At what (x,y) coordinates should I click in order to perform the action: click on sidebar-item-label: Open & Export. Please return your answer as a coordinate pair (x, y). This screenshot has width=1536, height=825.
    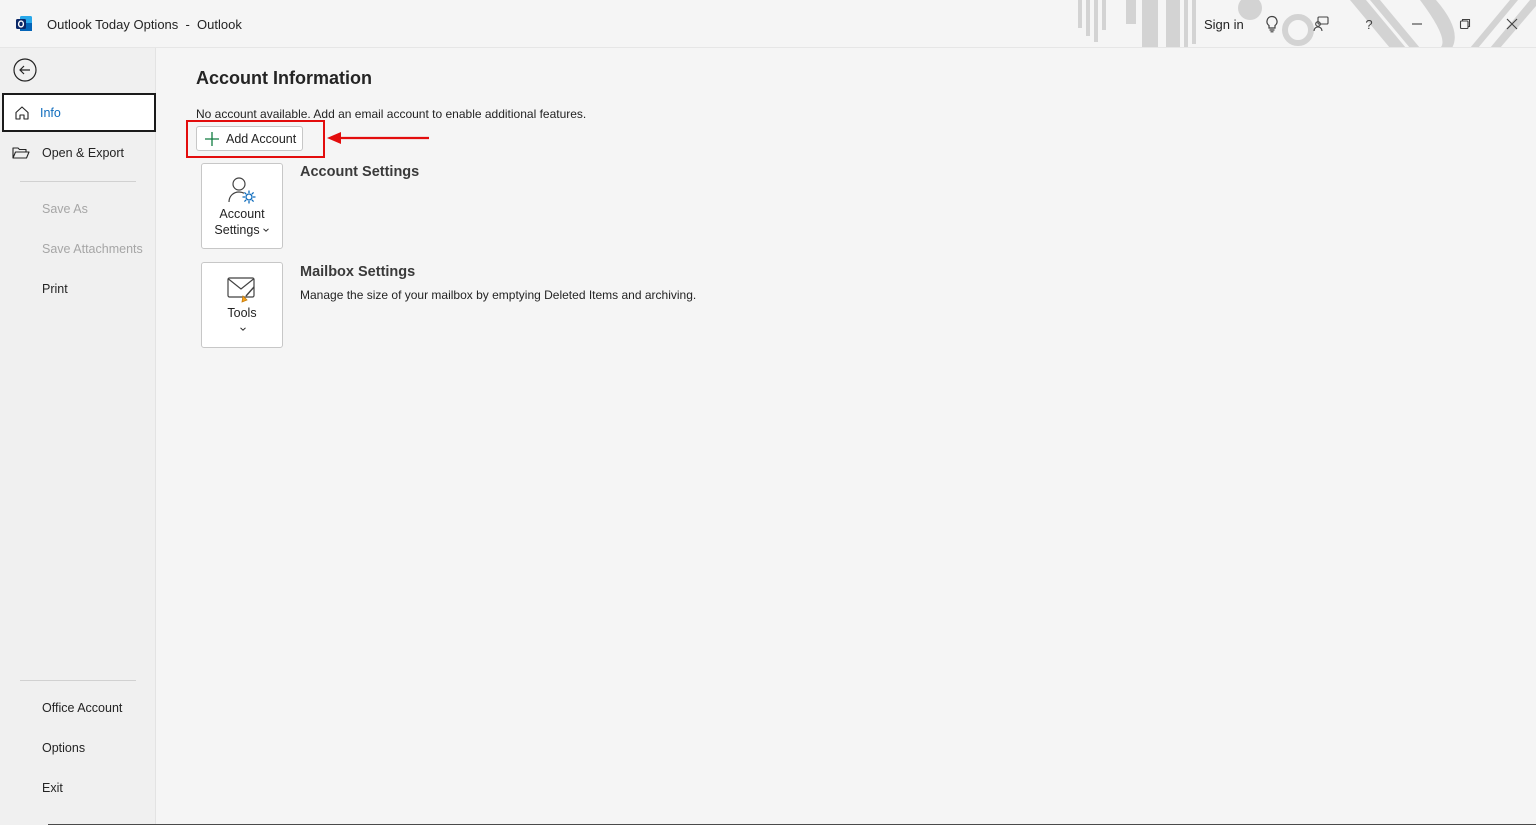
    Looking at the image, I should click on (83, 153).